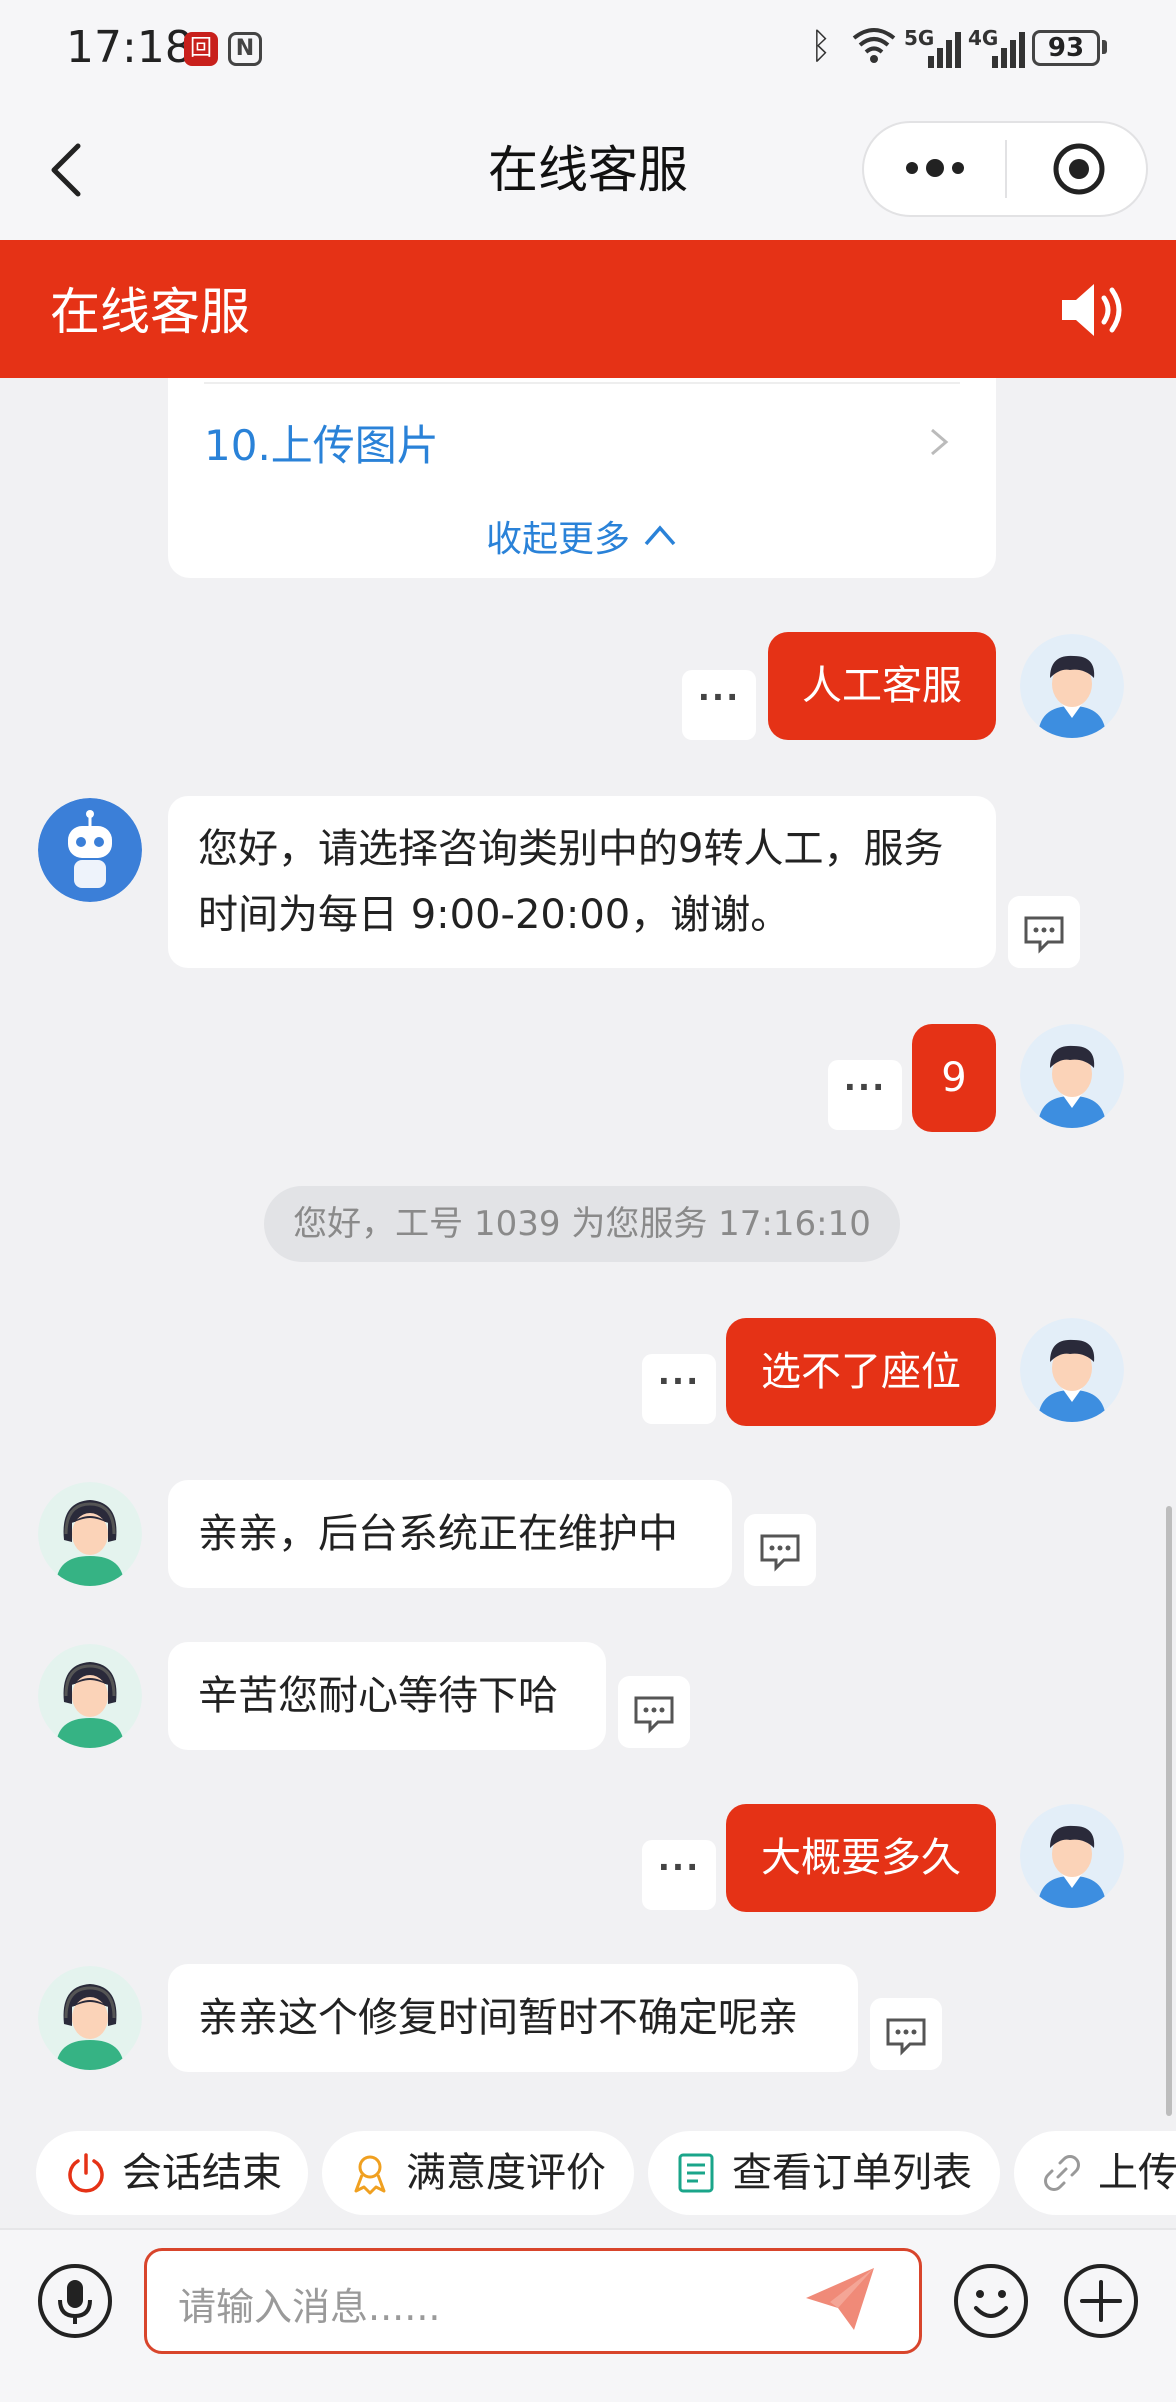  Describe the element at coordinates (1066, 48) in the screenshot. I see `battery-indicator: 93` at that location.